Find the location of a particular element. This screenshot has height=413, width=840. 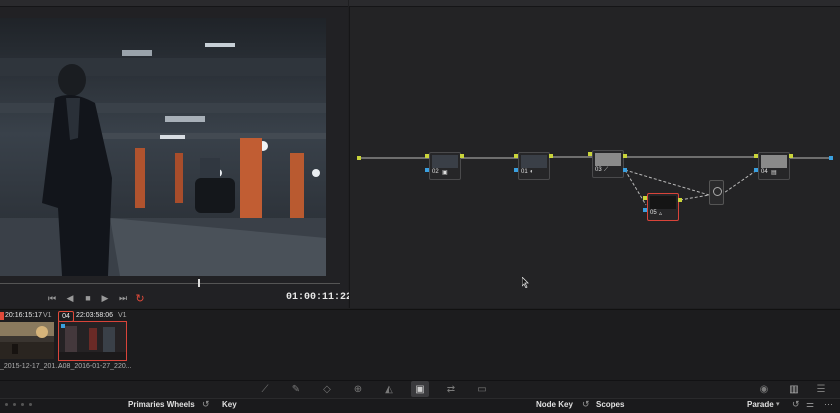

3d-icon: ▭ is located at coordinates (482, 389).